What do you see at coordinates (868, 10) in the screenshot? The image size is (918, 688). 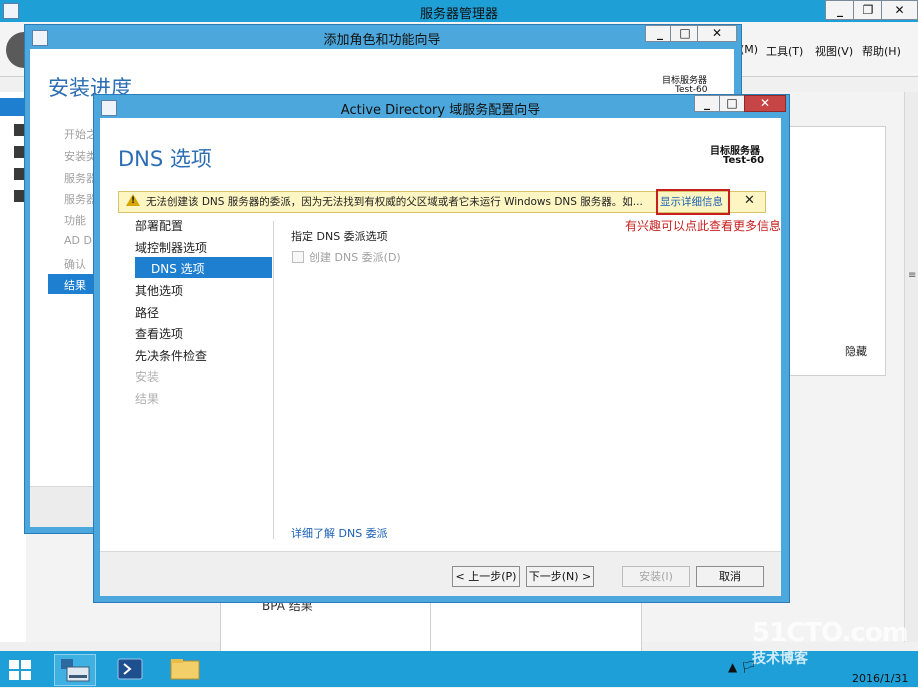 I see `server-manager-restore-button: ❐` at bounding box center [868, 10].